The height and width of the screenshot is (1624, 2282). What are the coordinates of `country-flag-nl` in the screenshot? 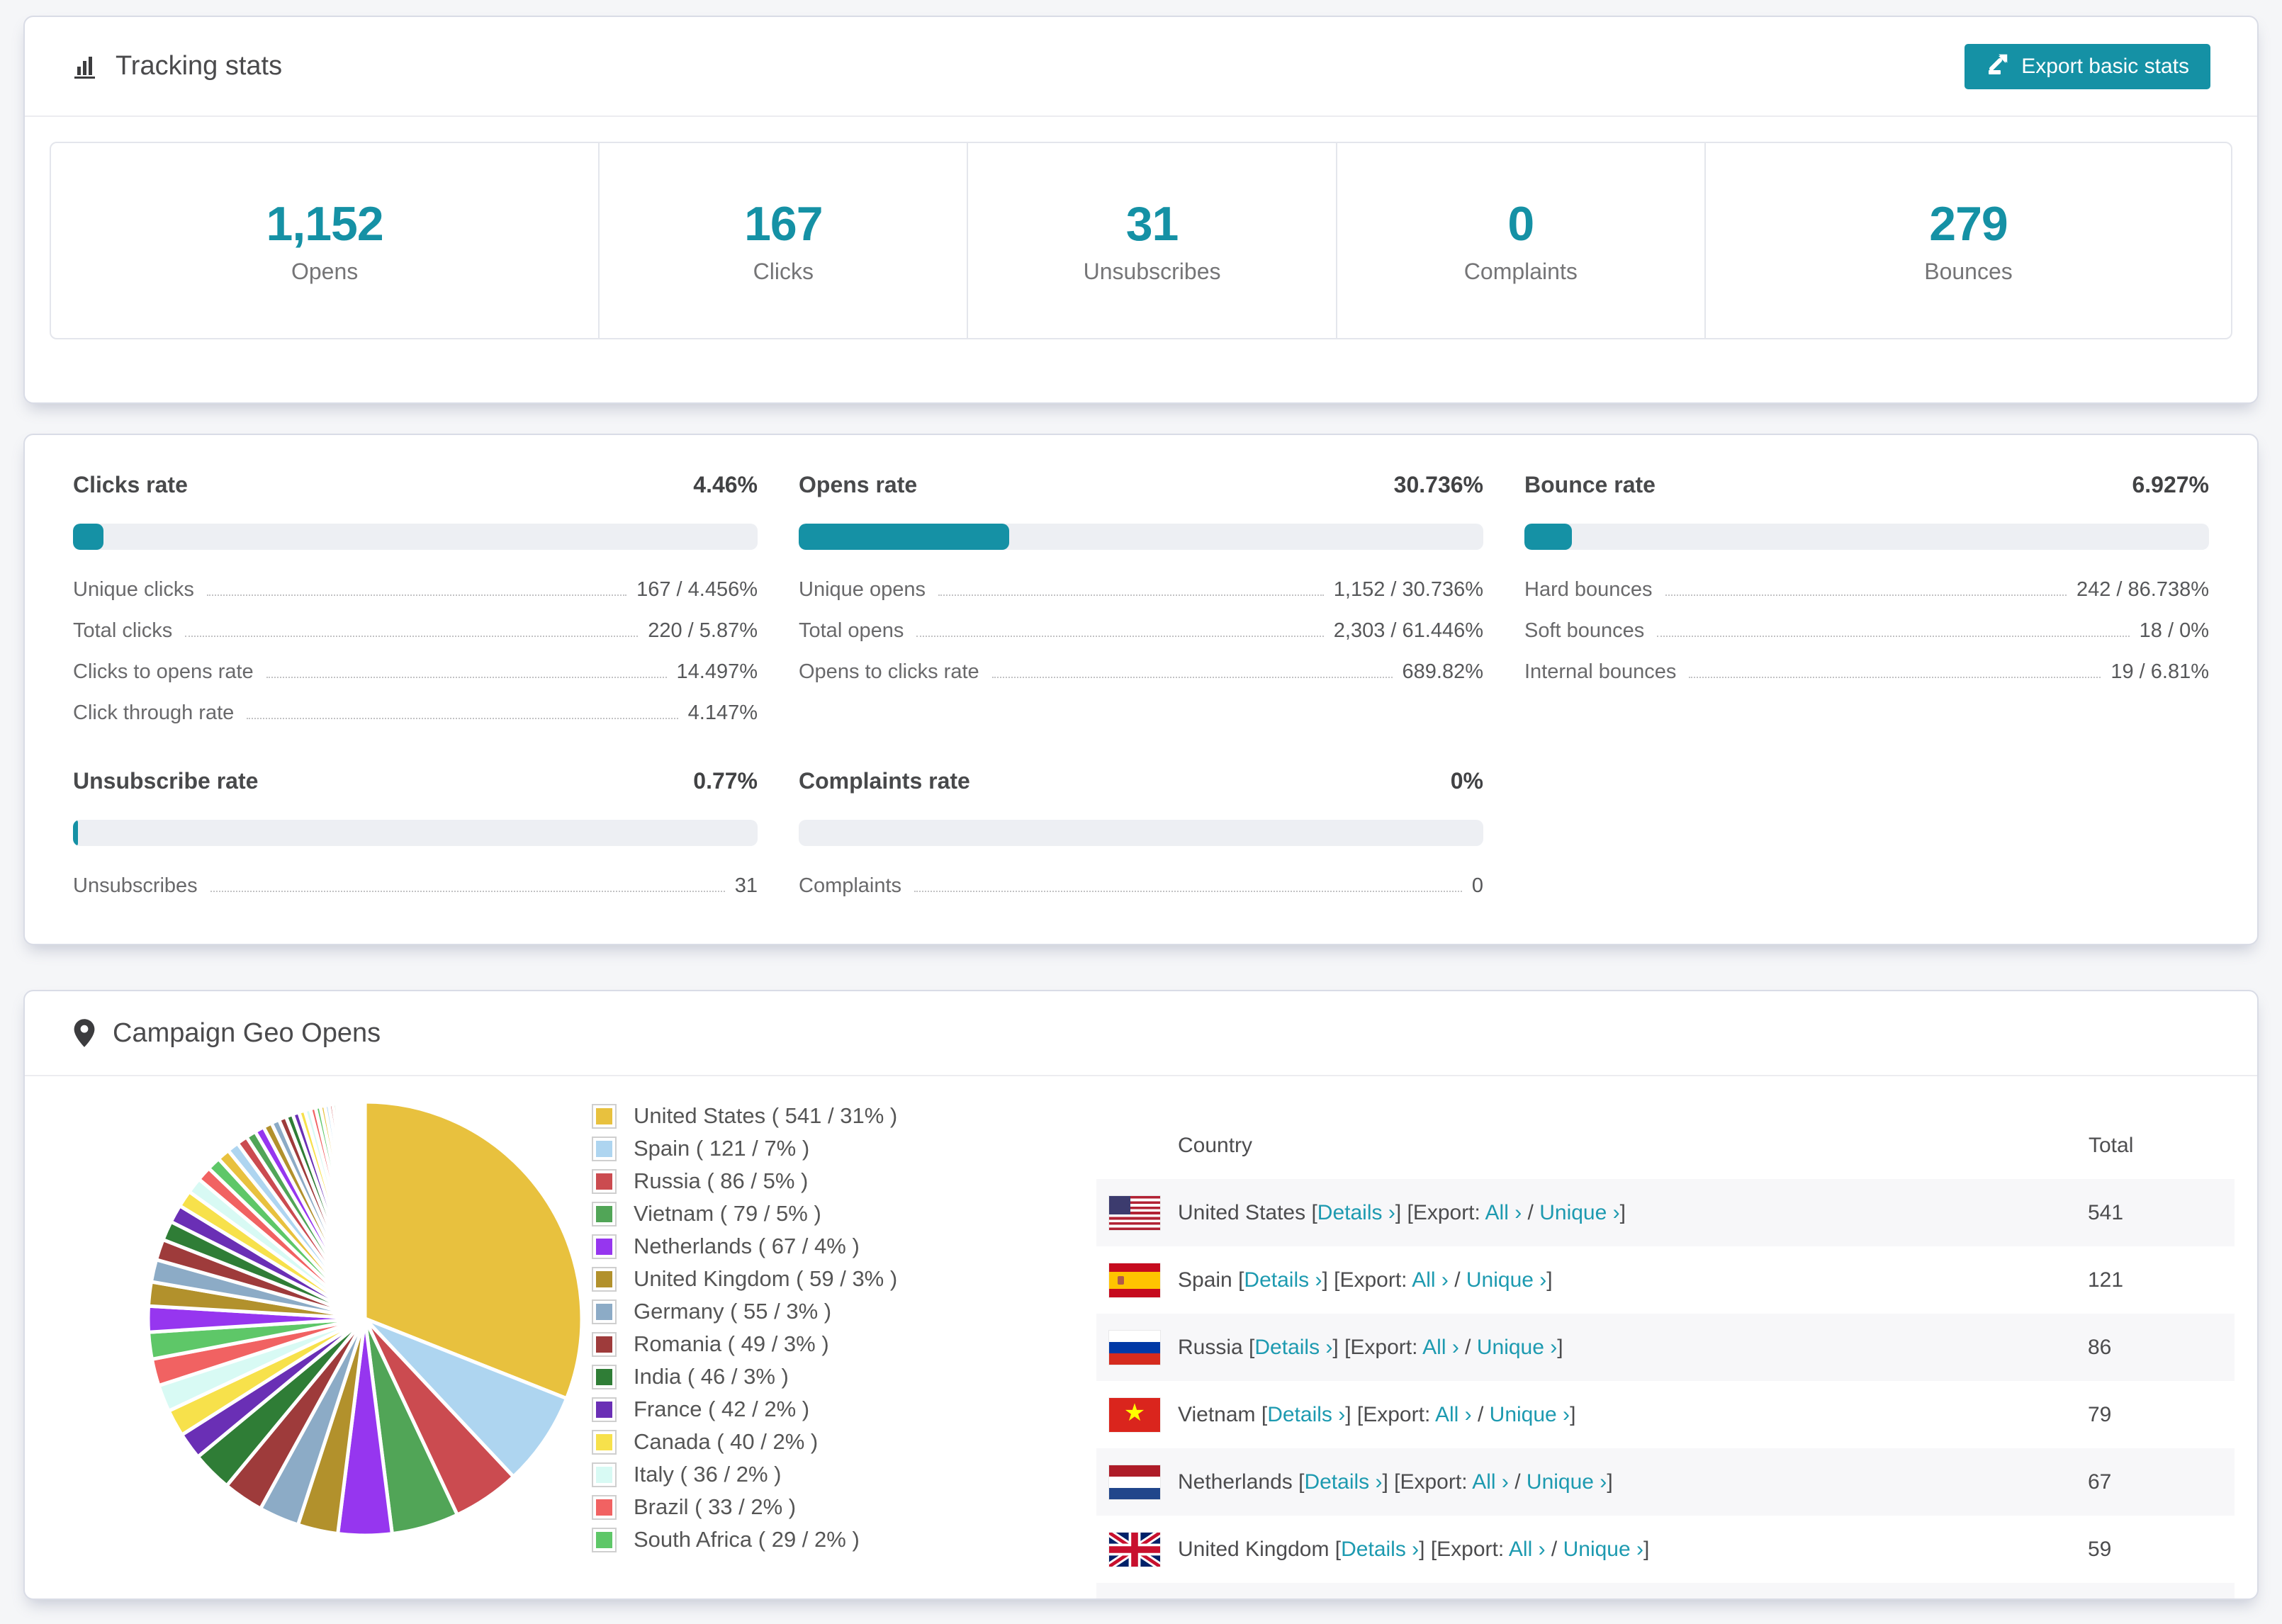 It's located at (1134, 1482).